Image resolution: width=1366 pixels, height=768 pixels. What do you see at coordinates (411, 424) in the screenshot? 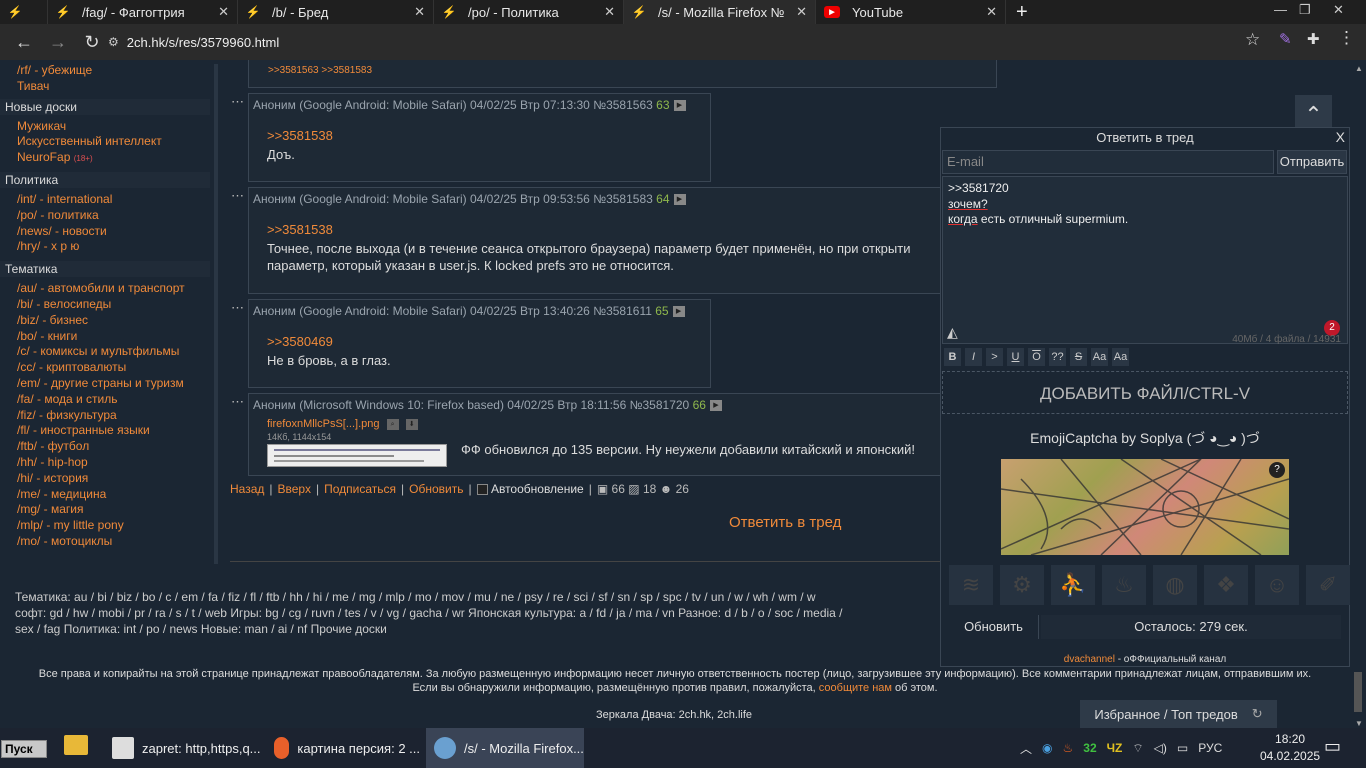
I see `download-icon: ⬇` at bounding box center [411, 424].